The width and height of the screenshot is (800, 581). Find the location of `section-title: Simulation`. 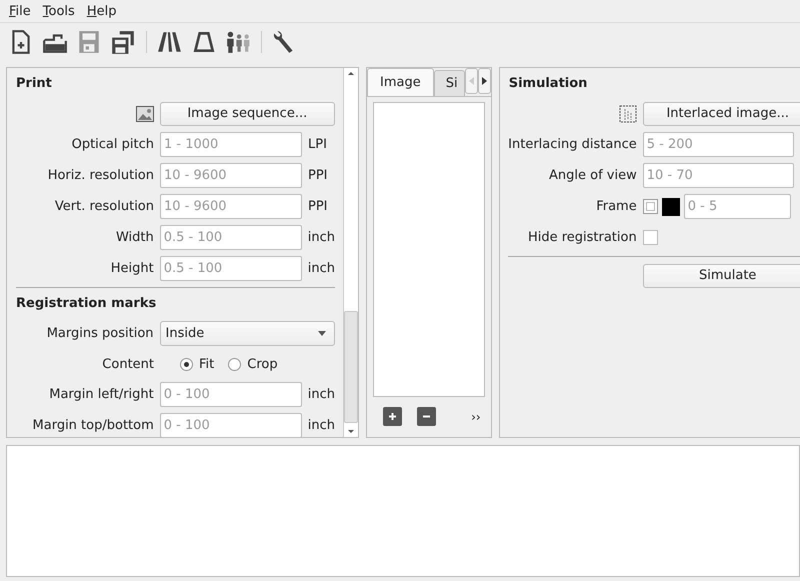

section-title: Simulation is located at coordinates (548, 84).